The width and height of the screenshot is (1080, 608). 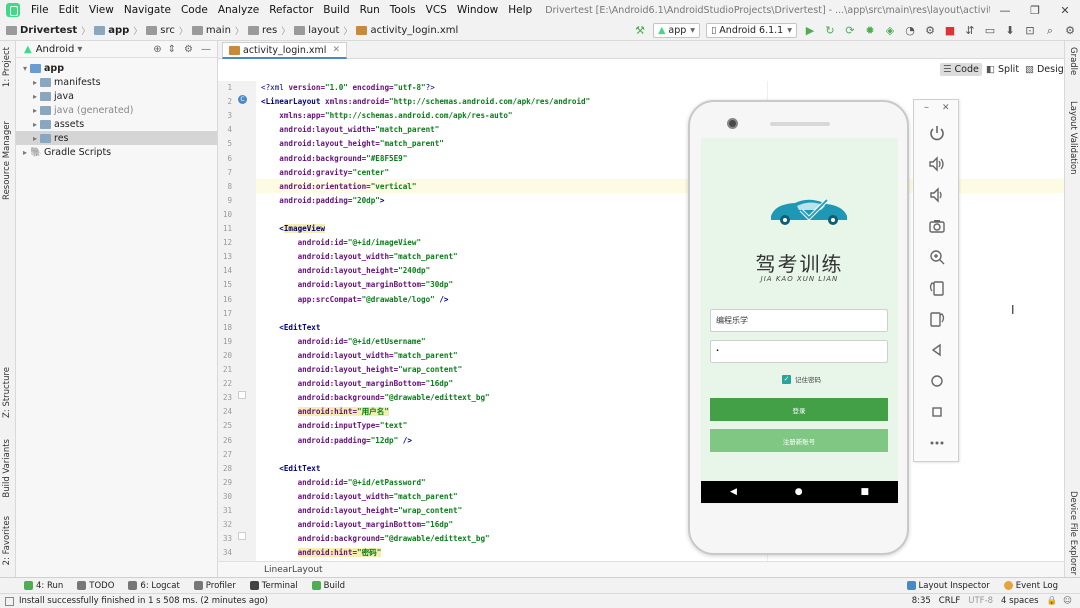 I want to click on menu-analyze: Analyze, so click(x=238, y=10).